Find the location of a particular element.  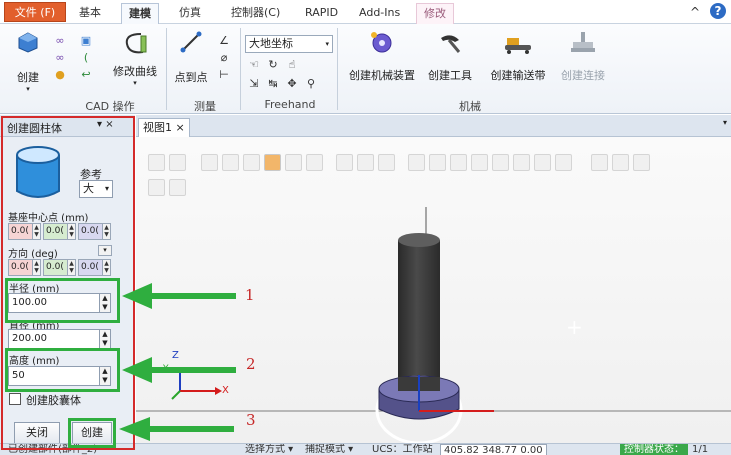

arrow-2-shaft is located at coordinates (193, 370).